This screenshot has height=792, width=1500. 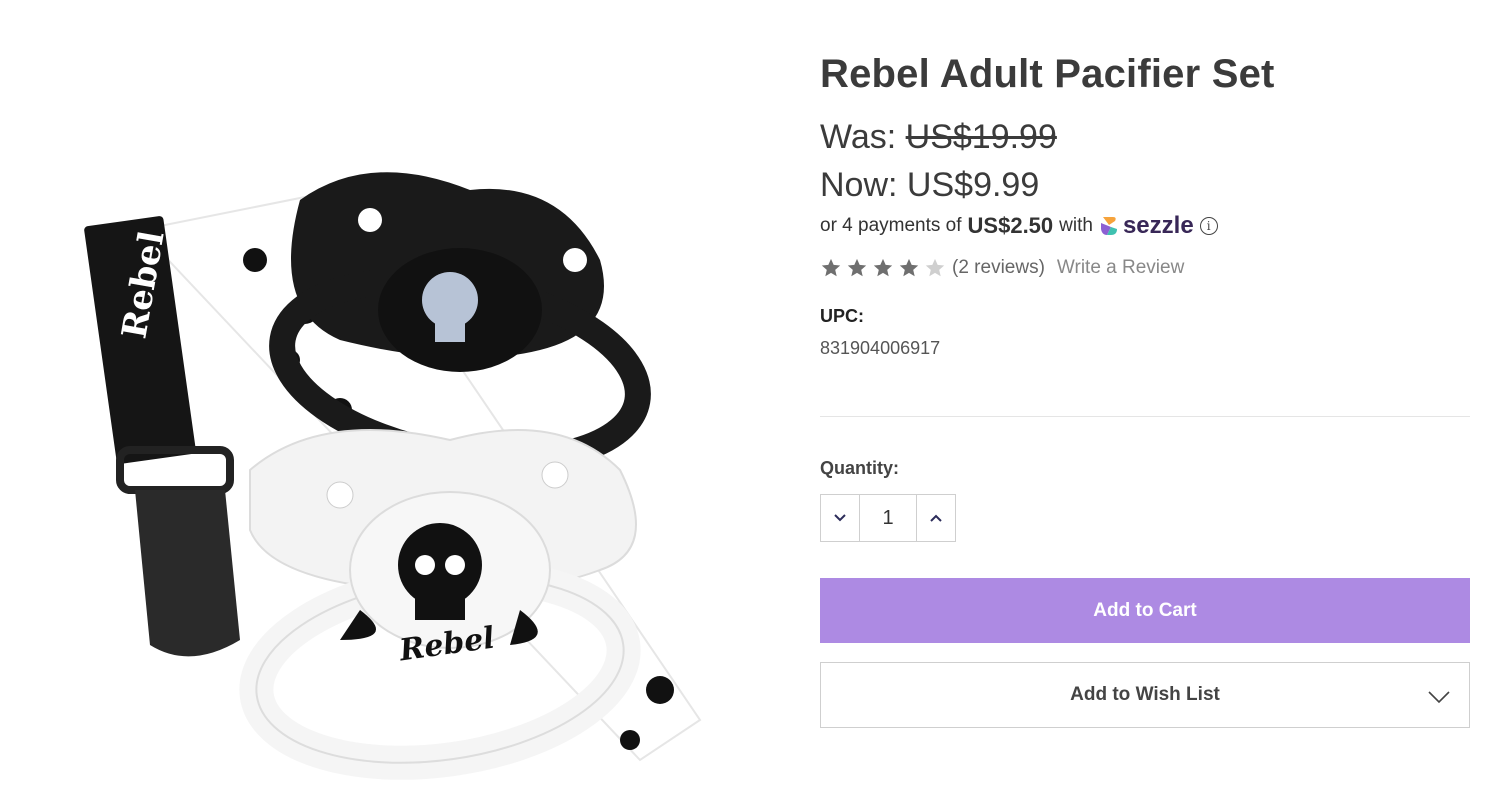 I want to click on upc-value: 831904006917, so click(x=880, y=348).